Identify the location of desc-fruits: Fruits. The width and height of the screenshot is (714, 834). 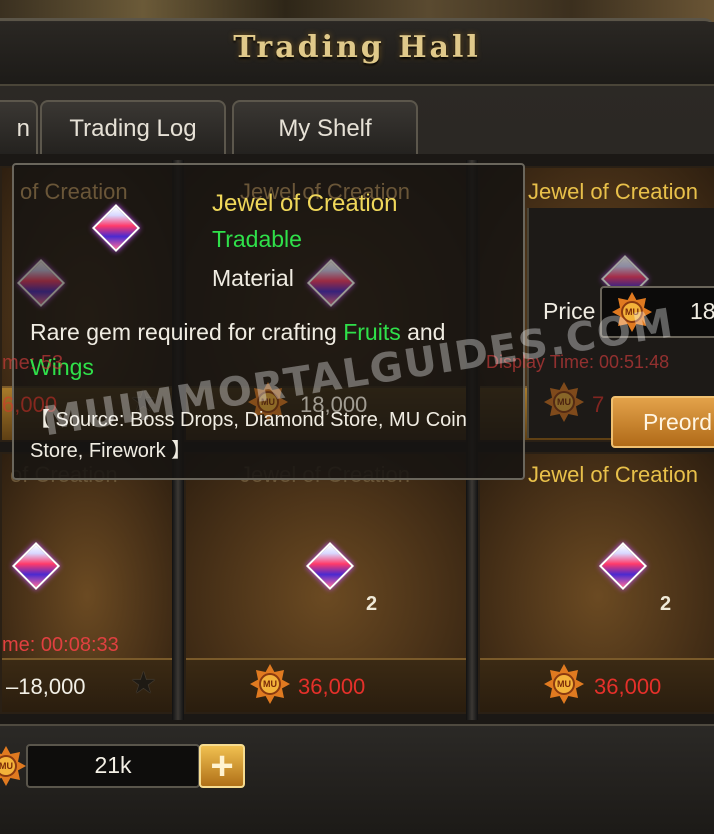
(372, 332).